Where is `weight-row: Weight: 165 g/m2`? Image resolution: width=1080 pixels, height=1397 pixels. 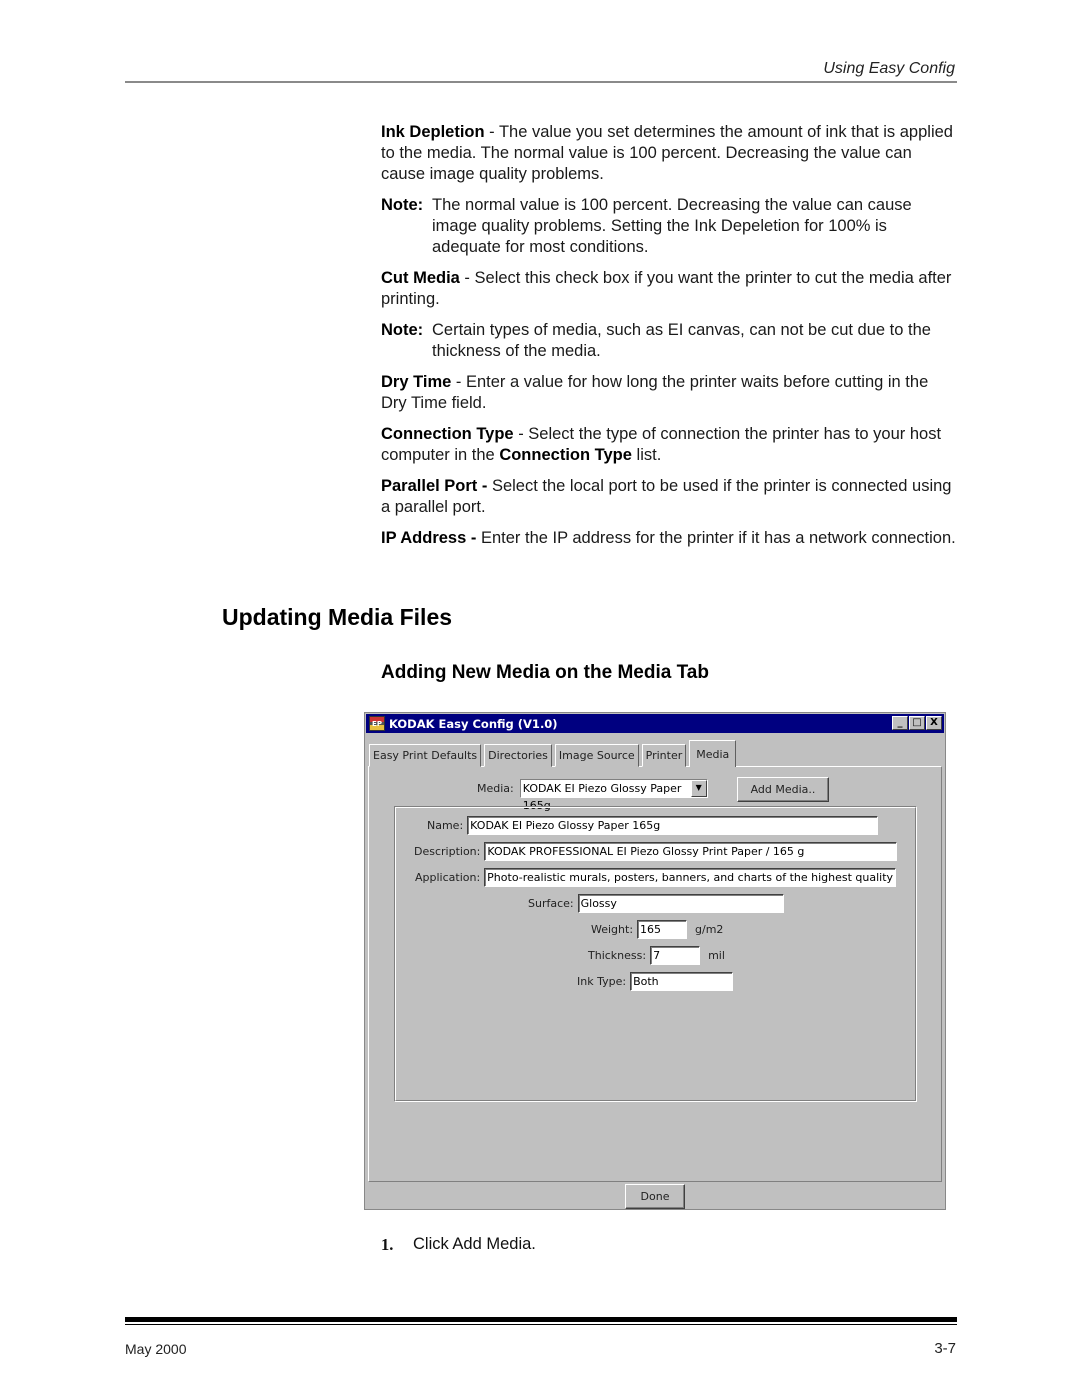
weight-row: Weight: 165 g/m2 is located at coordinates (657, 929).